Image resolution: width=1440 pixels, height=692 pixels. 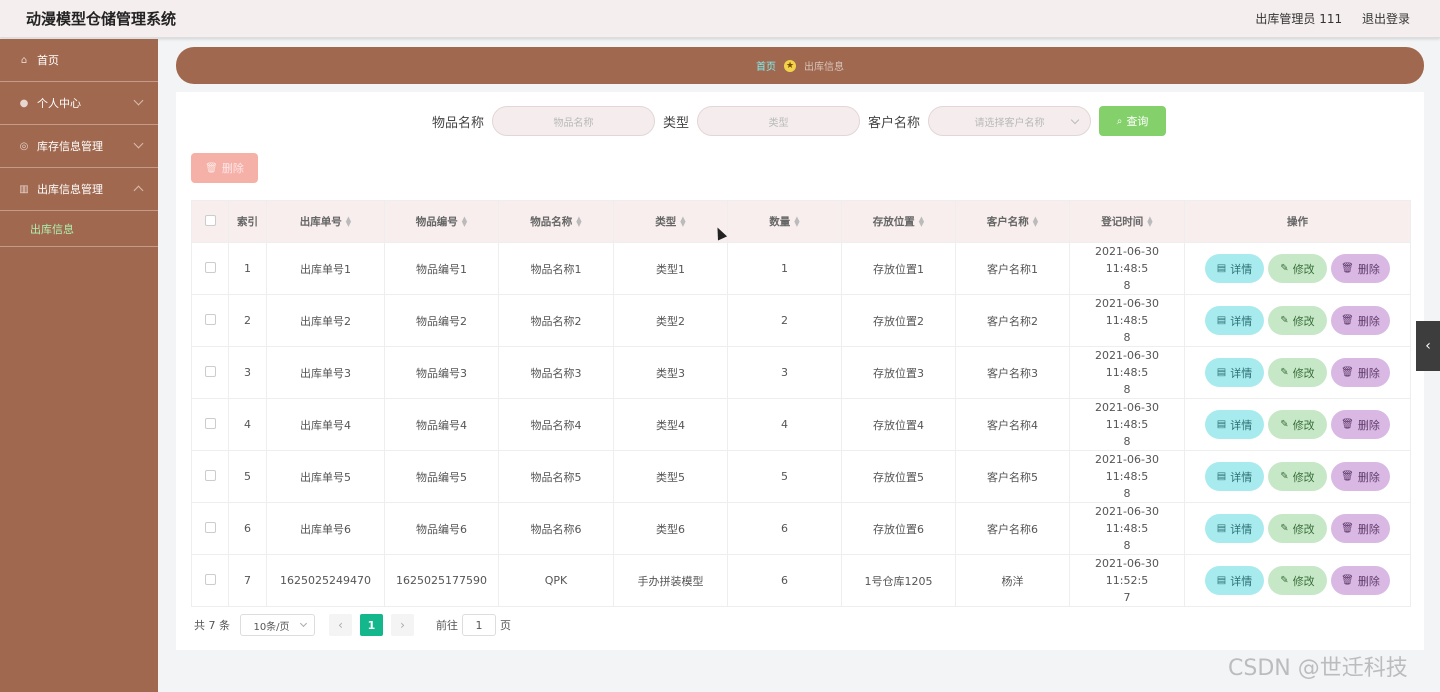 I want to click on sidebar: ⌂ 首页 ● 个人中心 ◎ 库存信息管理 ▥ 出库信息管理 出库信息, so click(x=79, y=365).